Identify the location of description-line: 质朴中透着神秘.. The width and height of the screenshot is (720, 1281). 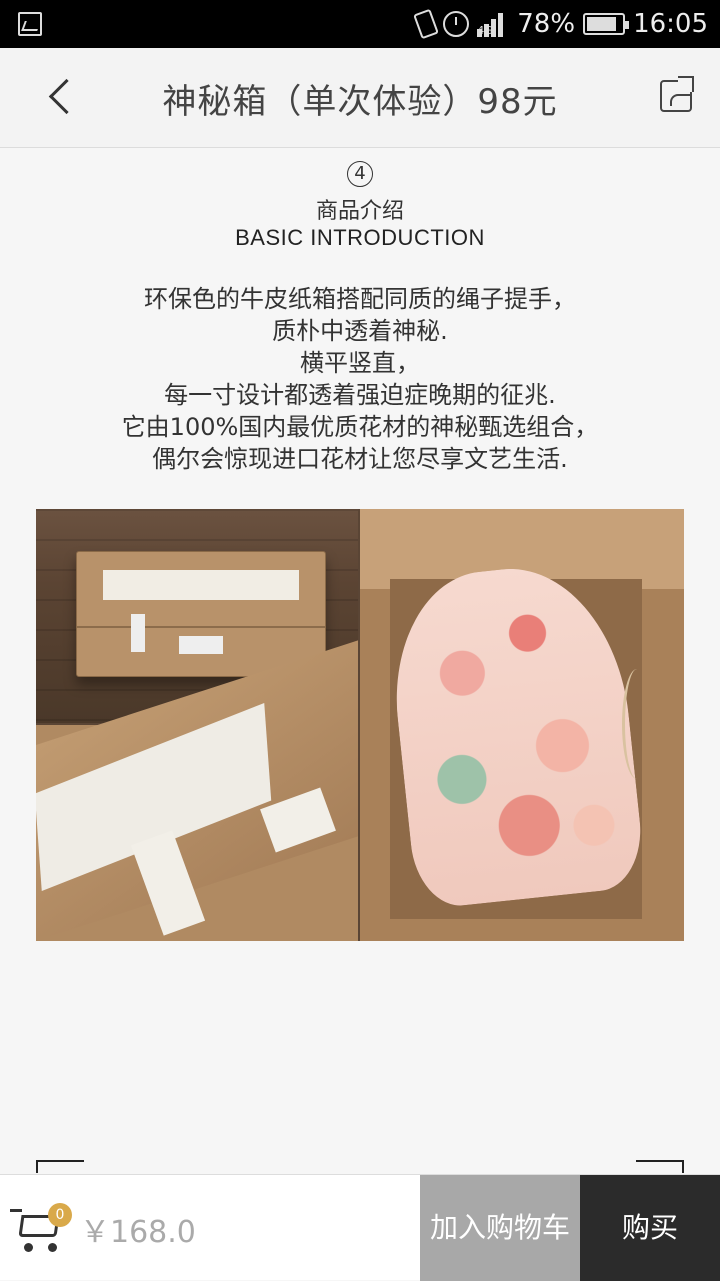
(360, 331).